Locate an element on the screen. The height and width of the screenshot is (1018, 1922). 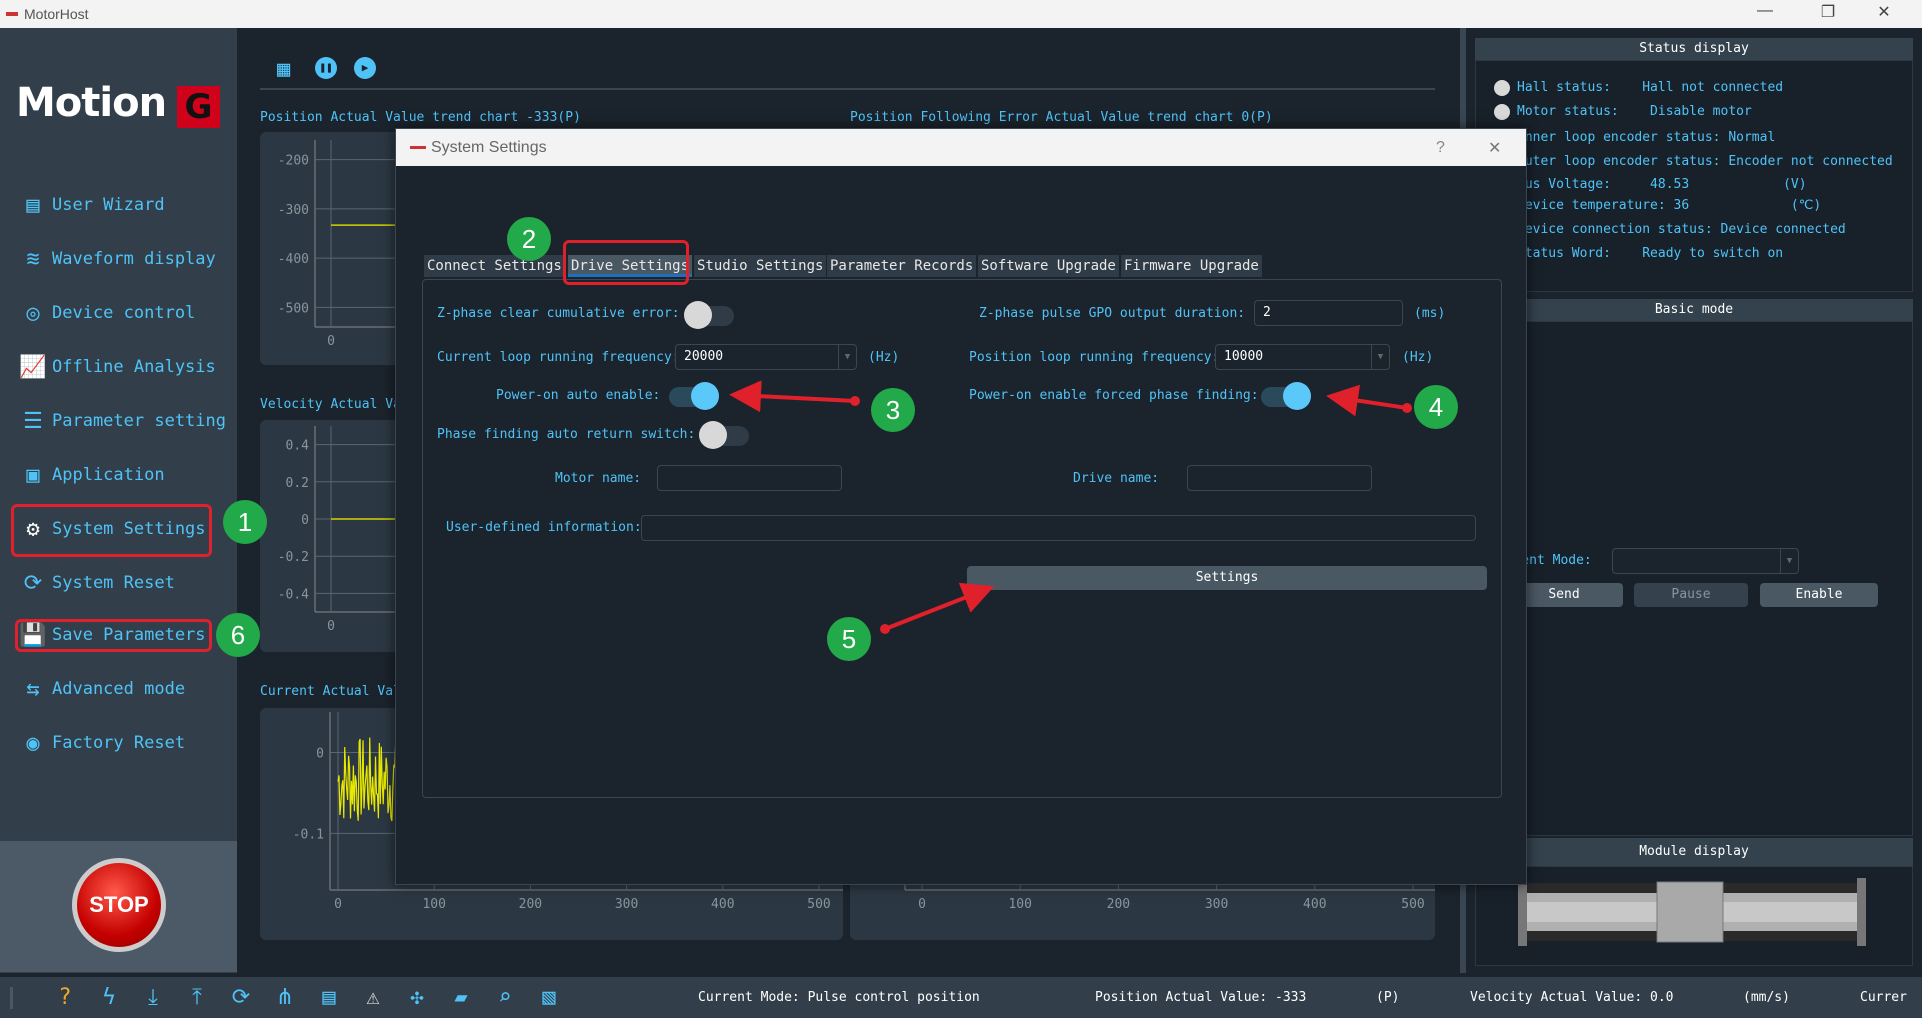
y-tick-label: -0.4 is located at coordinates (293, 594).